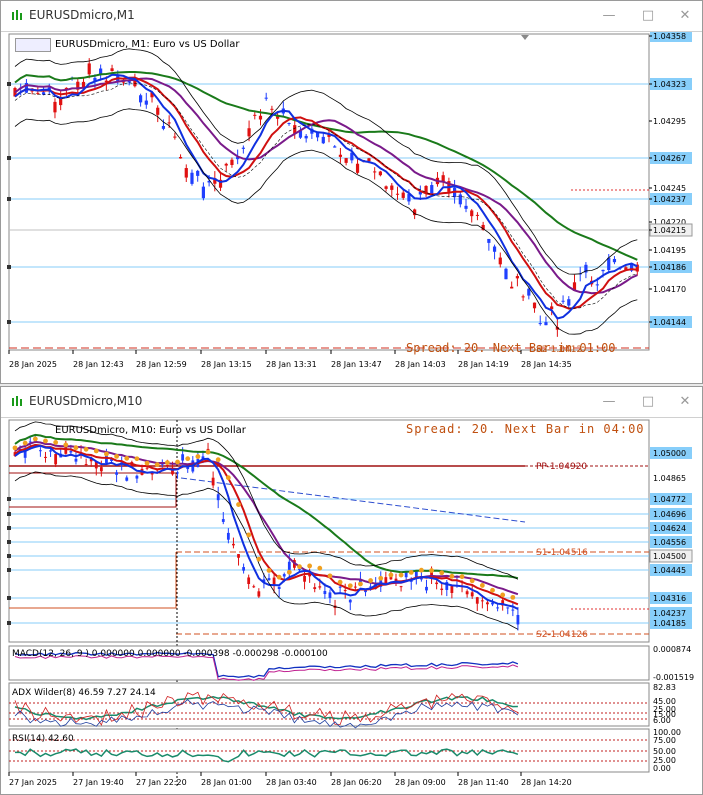 The height and width of the screenshot is (795, 703). Describe the element at coordinates (351, 16) in the screenshot. I see `window-titlebar: EURUSDmicro,M1 — □ ✕` at that location.